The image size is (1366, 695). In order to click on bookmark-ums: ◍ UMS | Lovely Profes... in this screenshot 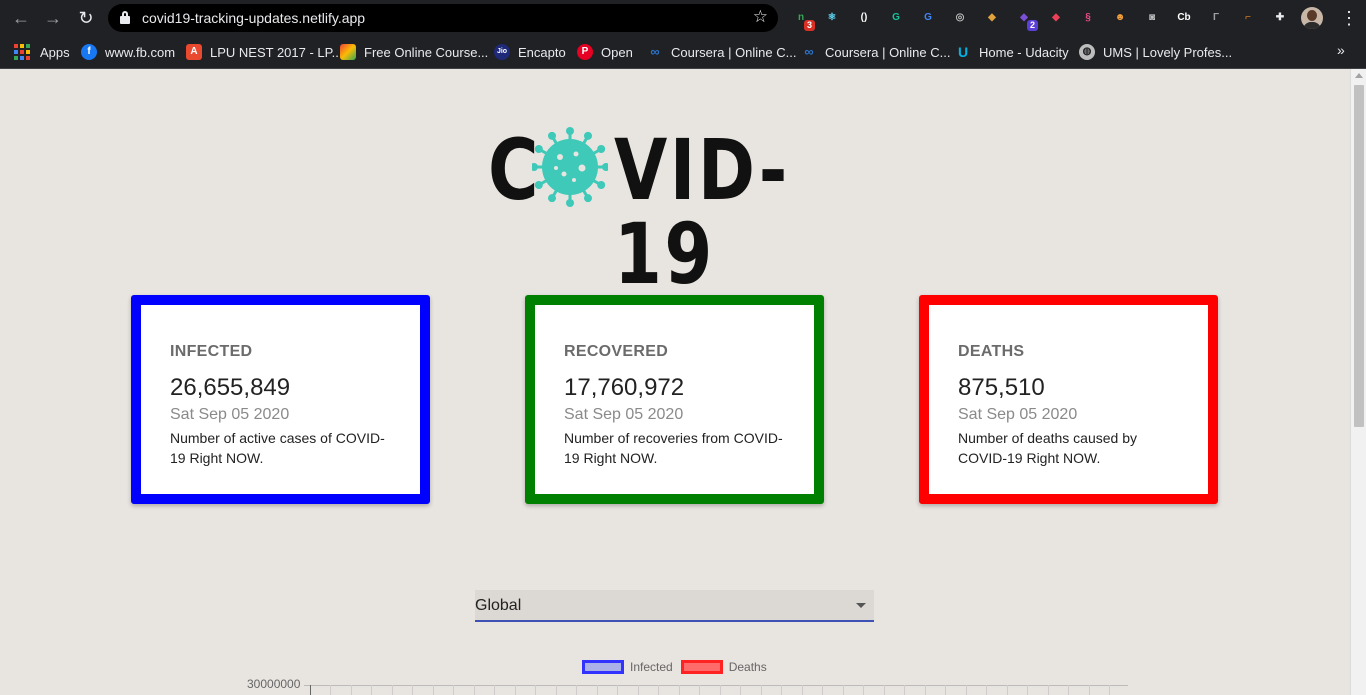, I will do `click(1155, 52)`.